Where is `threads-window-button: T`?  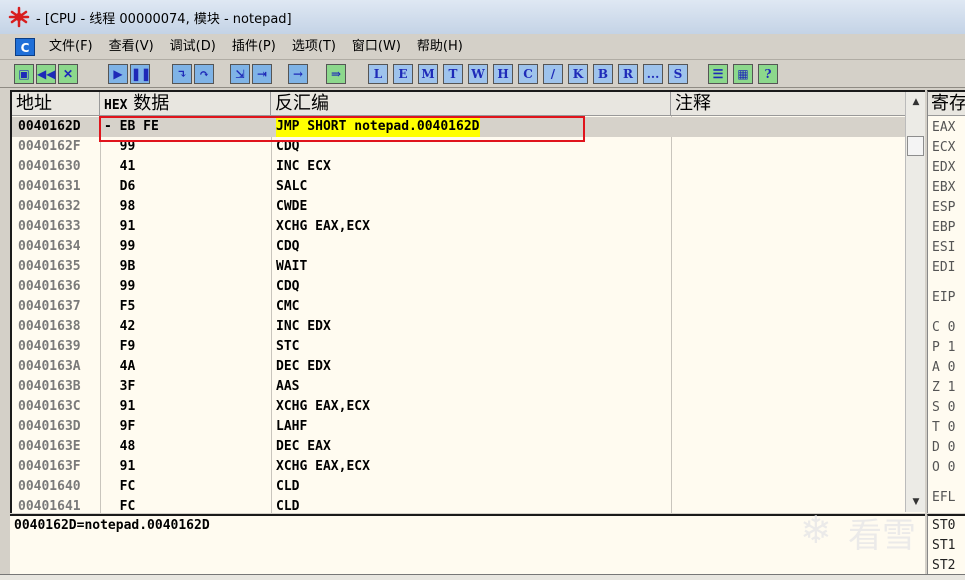
threads-window-button: T is located at coordinates (453, 74).